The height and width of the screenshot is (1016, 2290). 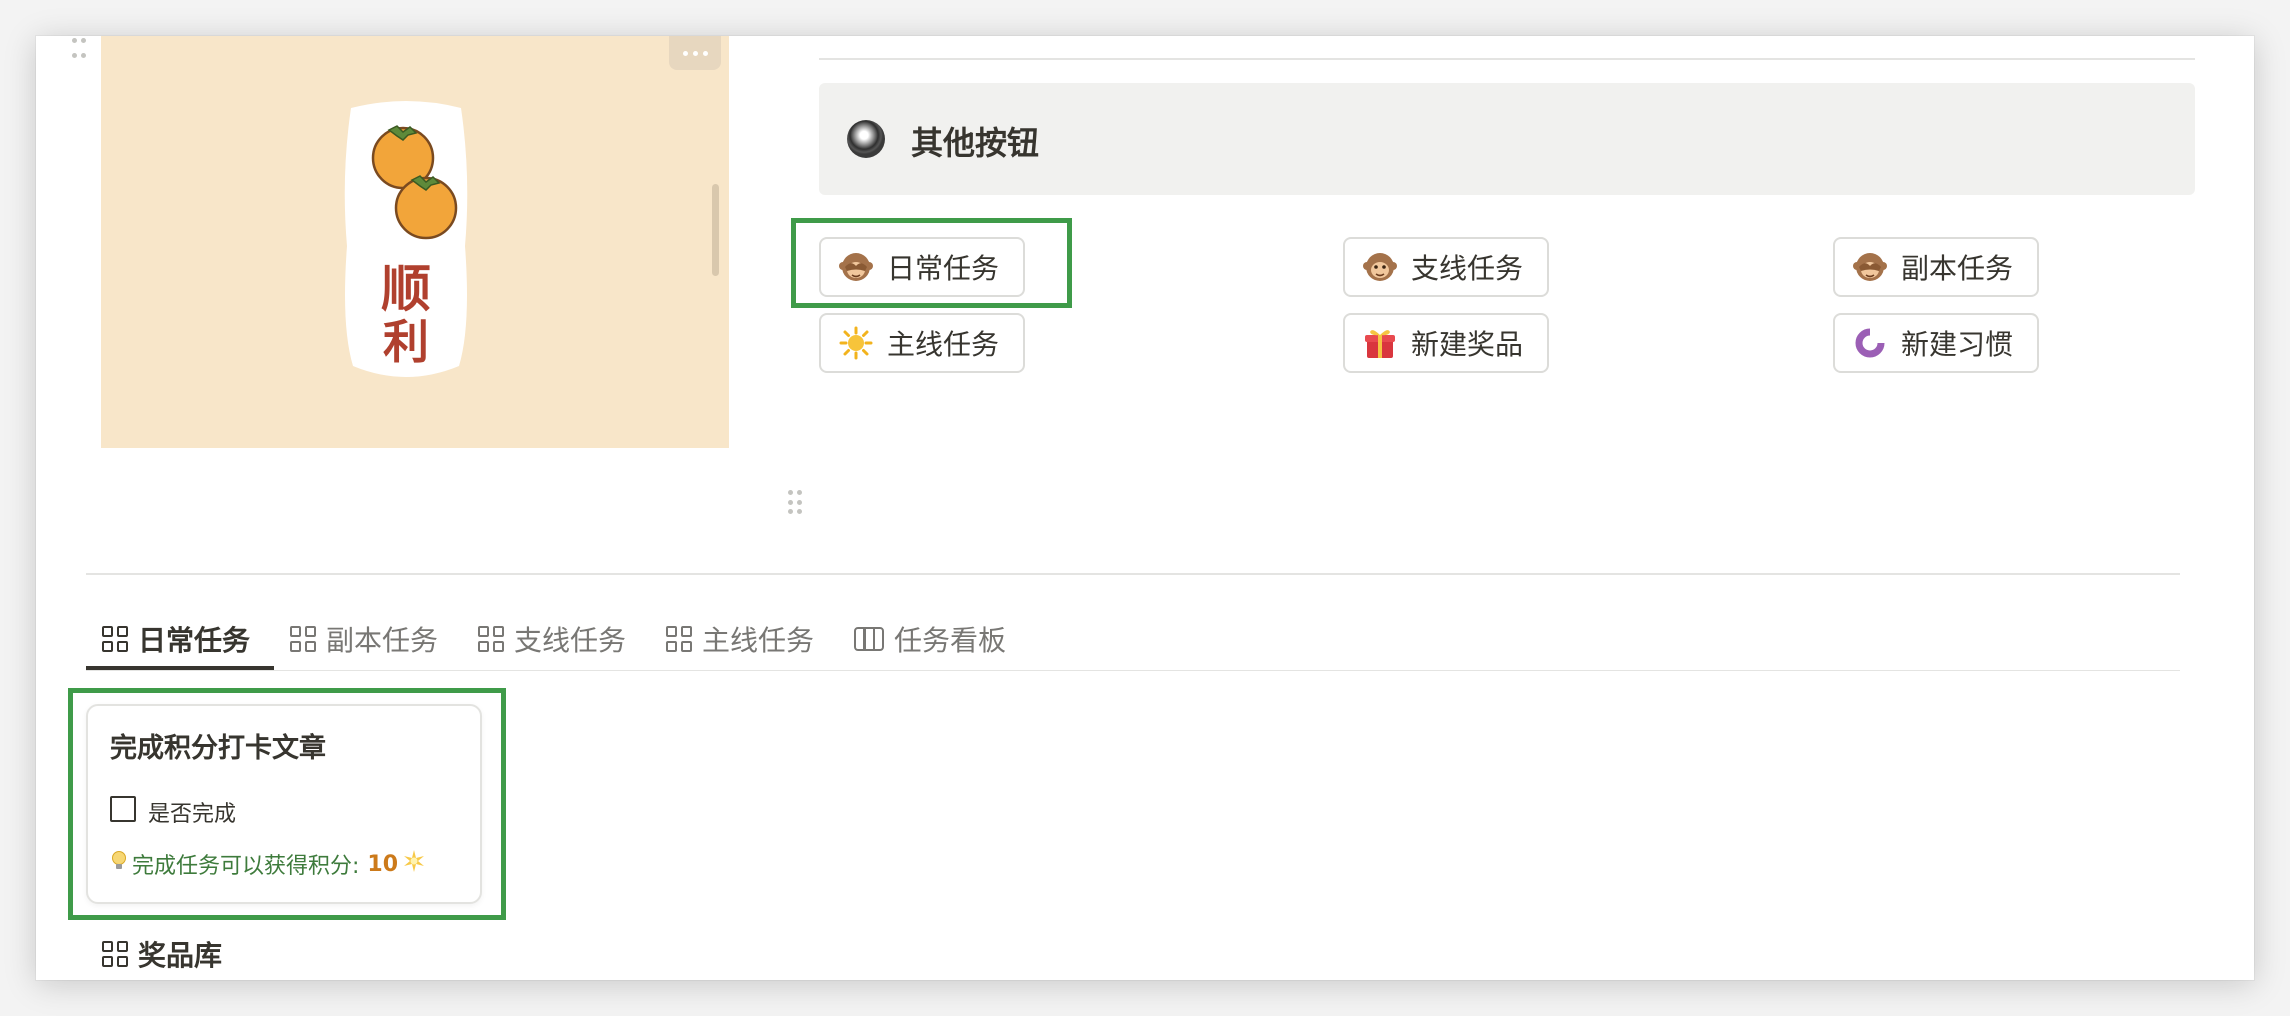 What do you see at coordinates (1507, 139) in the screenshot?
I see `callout-block: 其他按钮` at bounding box center [1507, 139].